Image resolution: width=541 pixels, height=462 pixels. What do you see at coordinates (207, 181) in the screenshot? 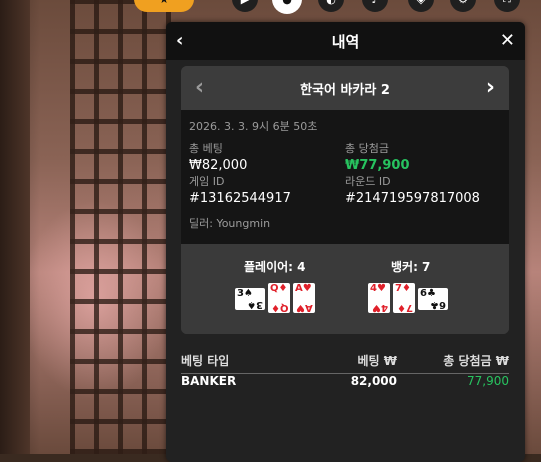
I see `game-id-label: 게임 ID` at bounding box center [207, 181].